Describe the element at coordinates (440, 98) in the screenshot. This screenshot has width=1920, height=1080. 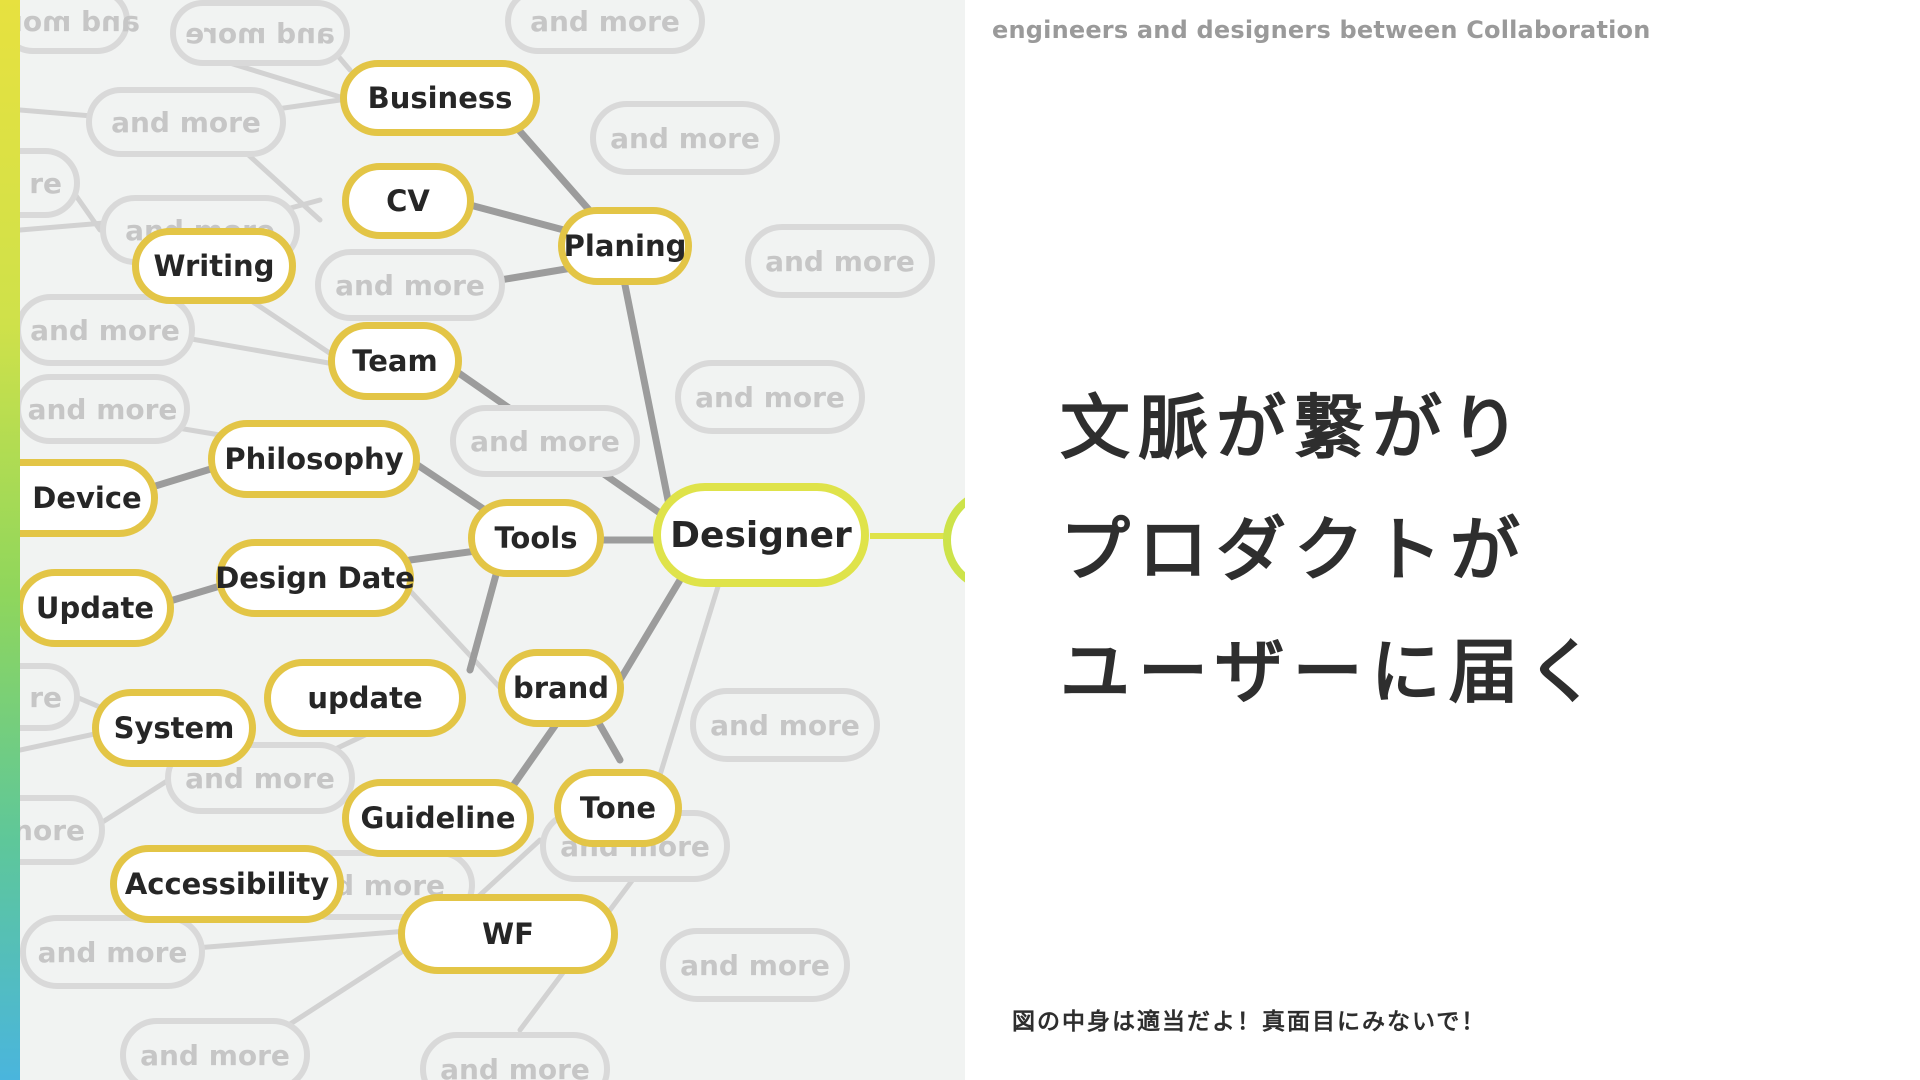
I see `node-business: Business` at that location.